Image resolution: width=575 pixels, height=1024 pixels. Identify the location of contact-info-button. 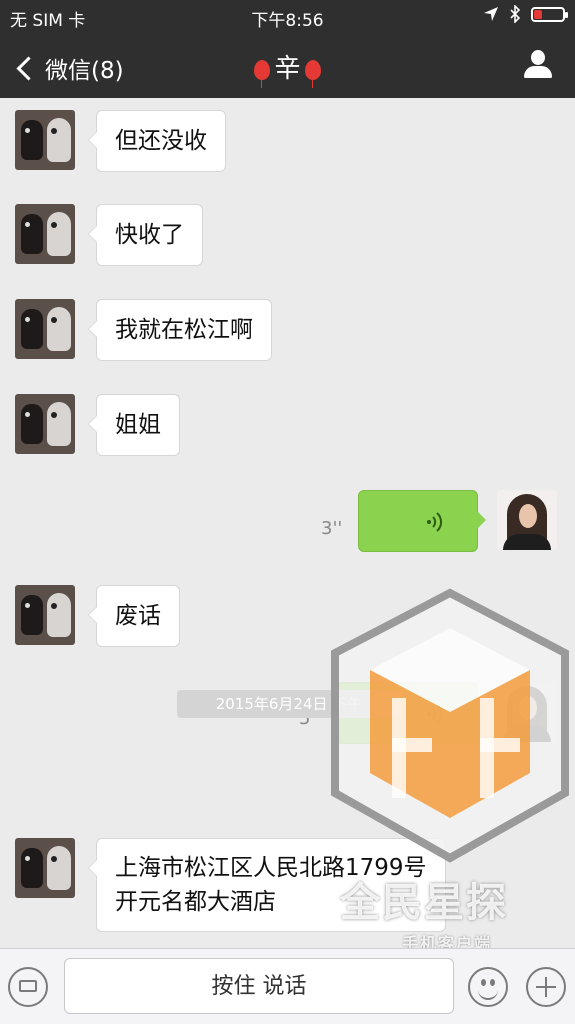
(538, 65).